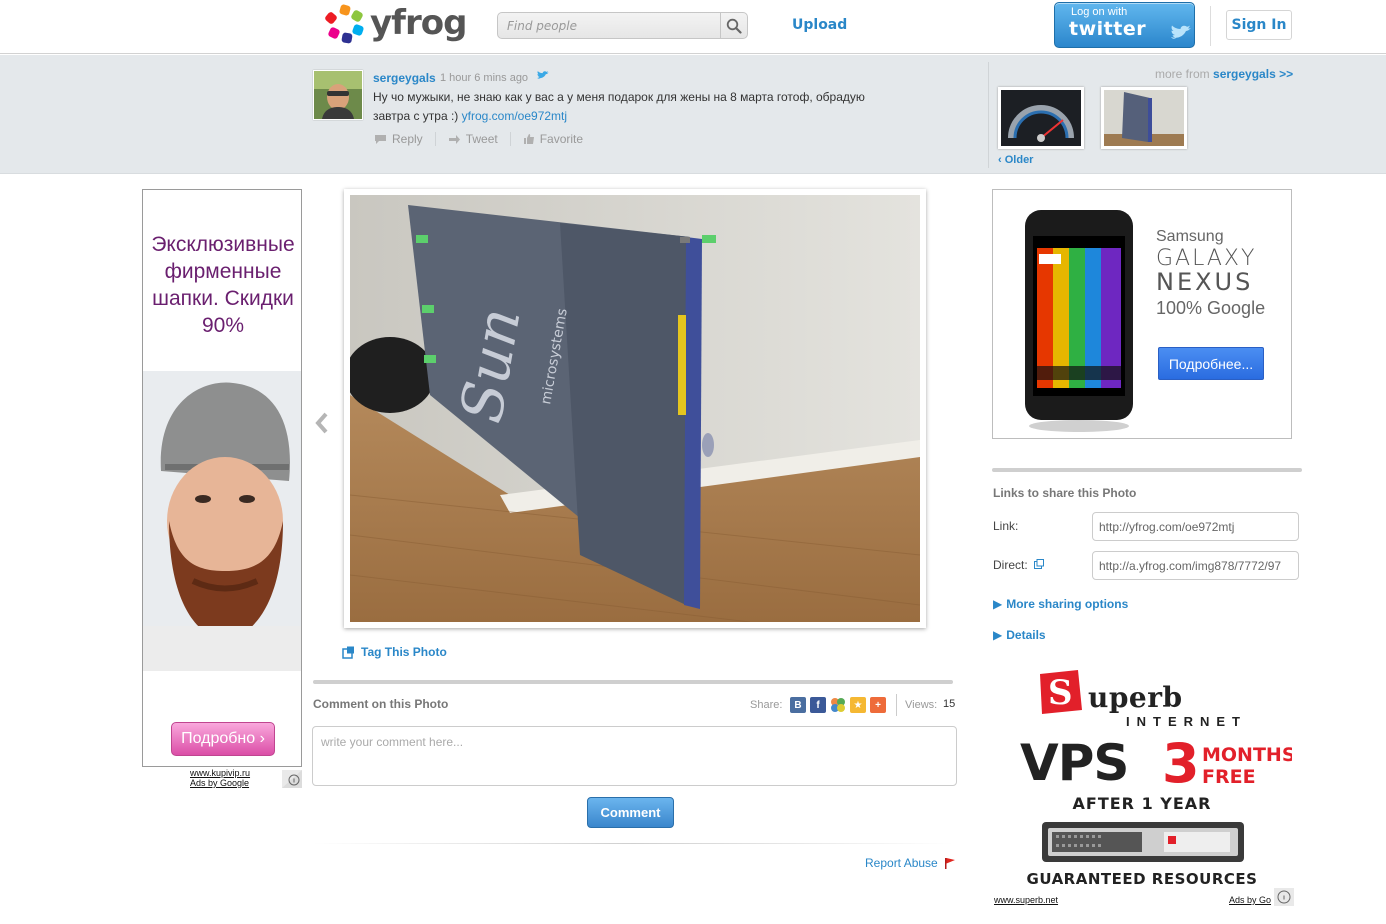  I want to click on galaxy-nexus-phone-image, so click(1079, 321).